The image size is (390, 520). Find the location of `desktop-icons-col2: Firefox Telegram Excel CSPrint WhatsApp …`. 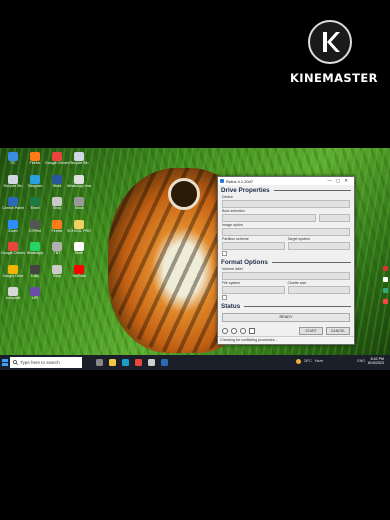

desktop-icons-col2: Firefox Telegram Excel CSPrint WhatsApp … is located at coordinates (35, 229).